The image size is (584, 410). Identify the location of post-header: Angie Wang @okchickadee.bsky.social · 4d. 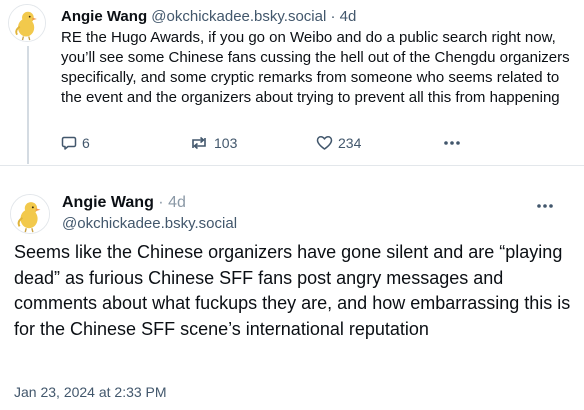
(208, 17).